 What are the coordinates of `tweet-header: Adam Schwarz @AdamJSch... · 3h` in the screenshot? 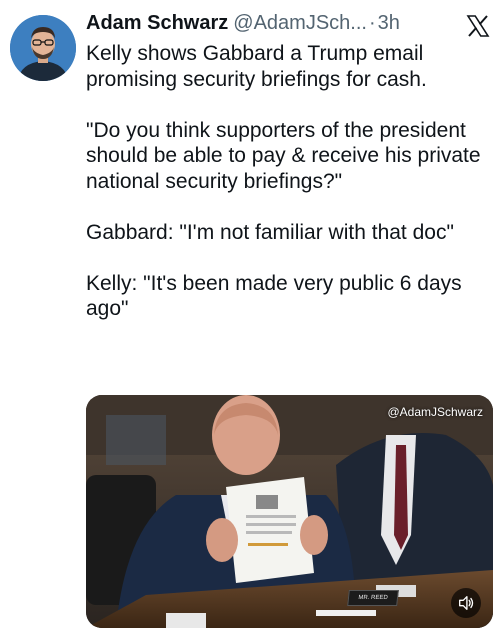 It's located at (243, 23).